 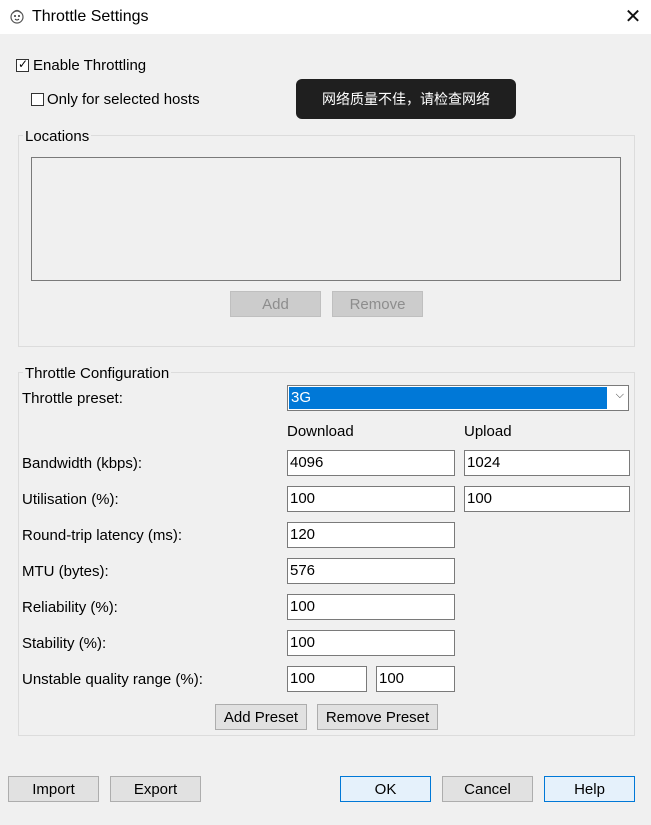 What do you see at coordinates (89, 65) in the screenshot?
I see `enable-throttling-label: Enable Throttling` at bounding box center [89, 65].